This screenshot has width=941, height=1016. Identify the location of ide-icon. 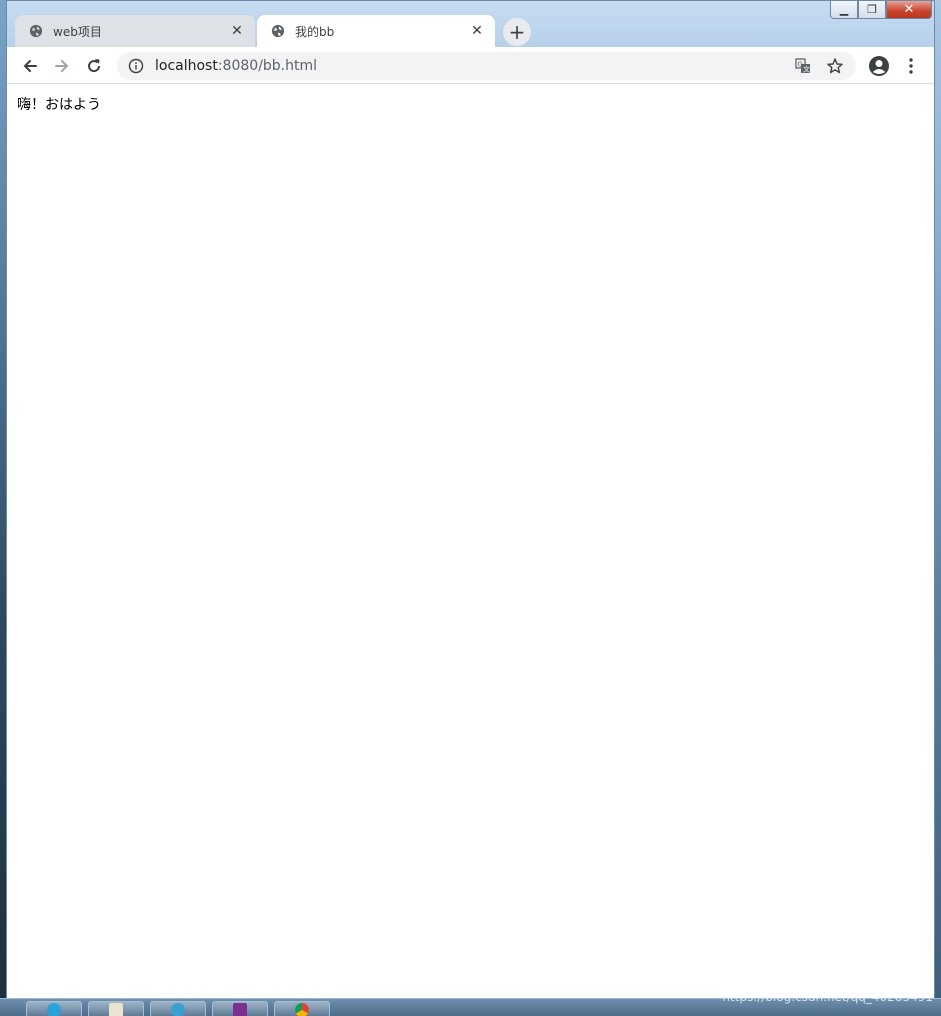
(240, 1009).